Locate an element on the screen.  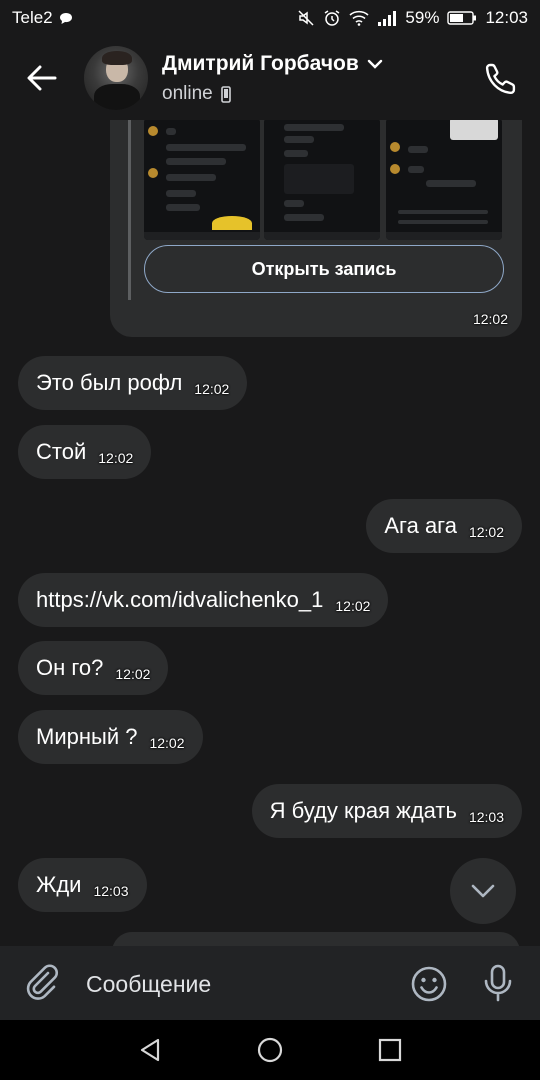
arrow-left-icon is located at coordinates (42, 78).